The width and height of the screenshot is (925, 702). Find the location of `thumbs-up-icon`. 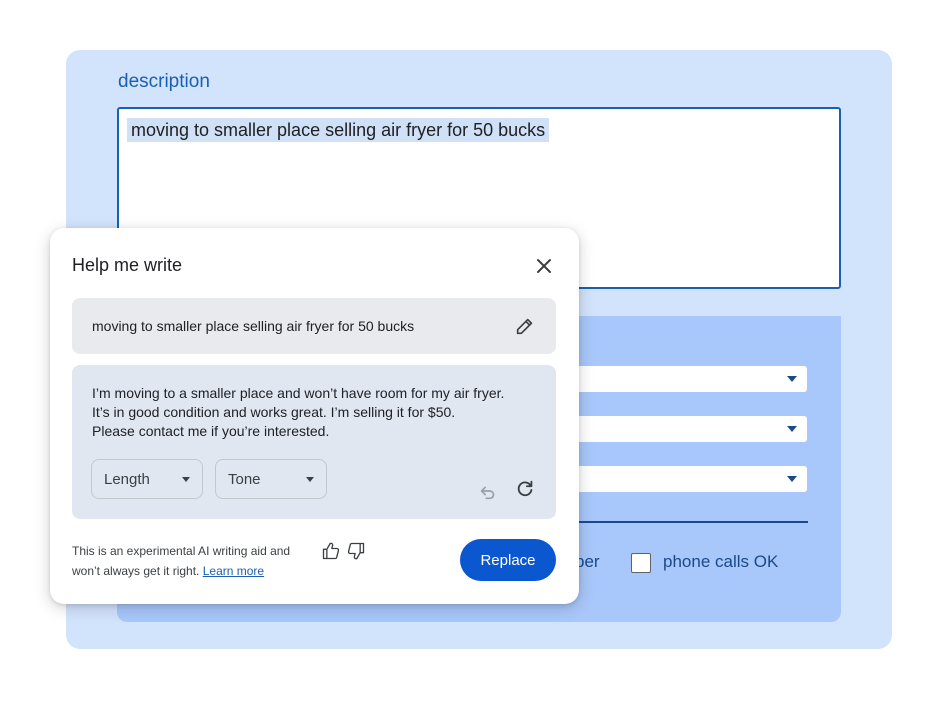

thumbs-up-icon is located at coordinates (331, 551).